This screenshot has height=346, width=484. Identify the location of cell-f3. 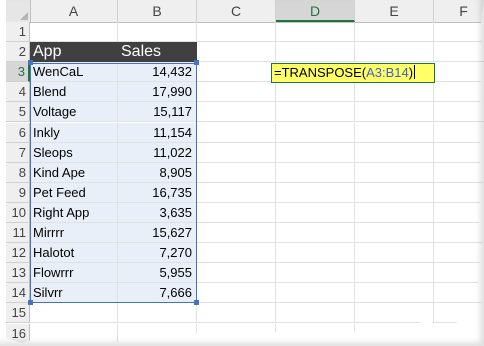
(459, 72).